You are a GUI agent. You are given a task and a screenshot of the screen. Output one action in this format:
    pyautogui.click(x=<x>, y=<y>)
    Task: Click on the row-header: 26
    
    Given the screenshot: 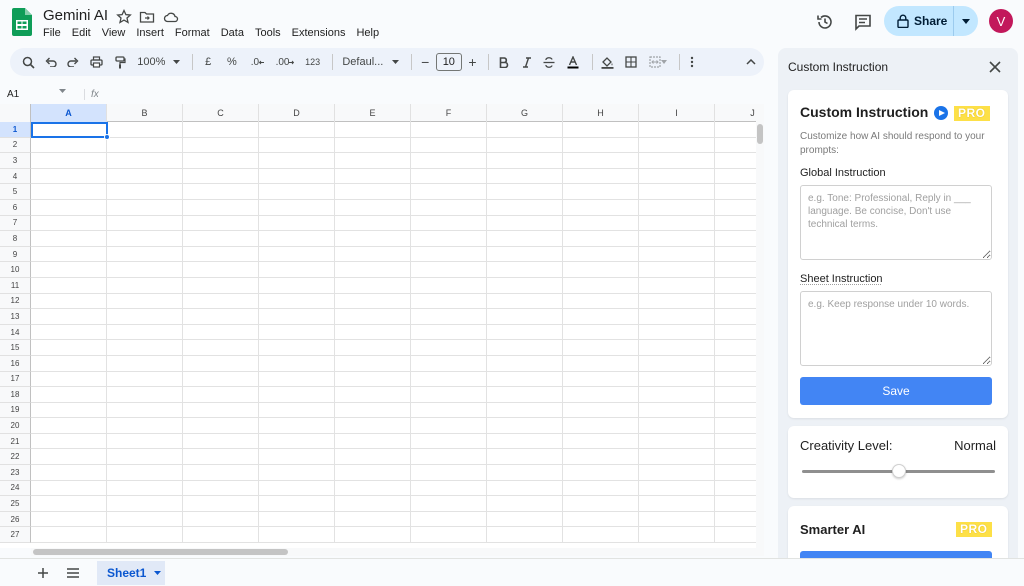 What is the action you would take?
    pyautogui.click(x=15, y=519)
    